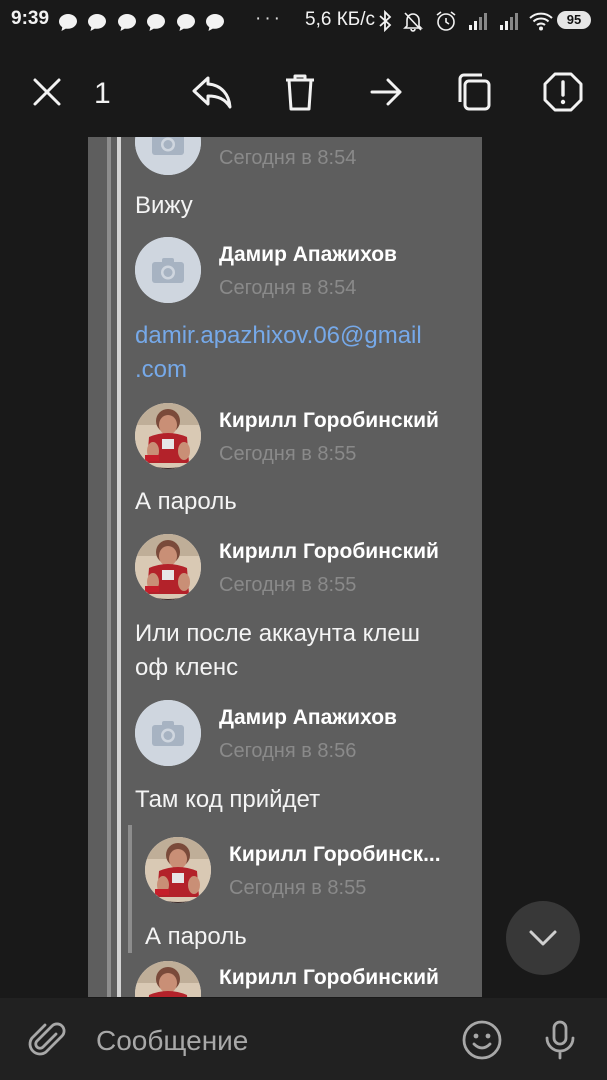 This screenshot has height=1080, width=607. I want to click on message-text-line2: оф кленс, so click(187, 667).